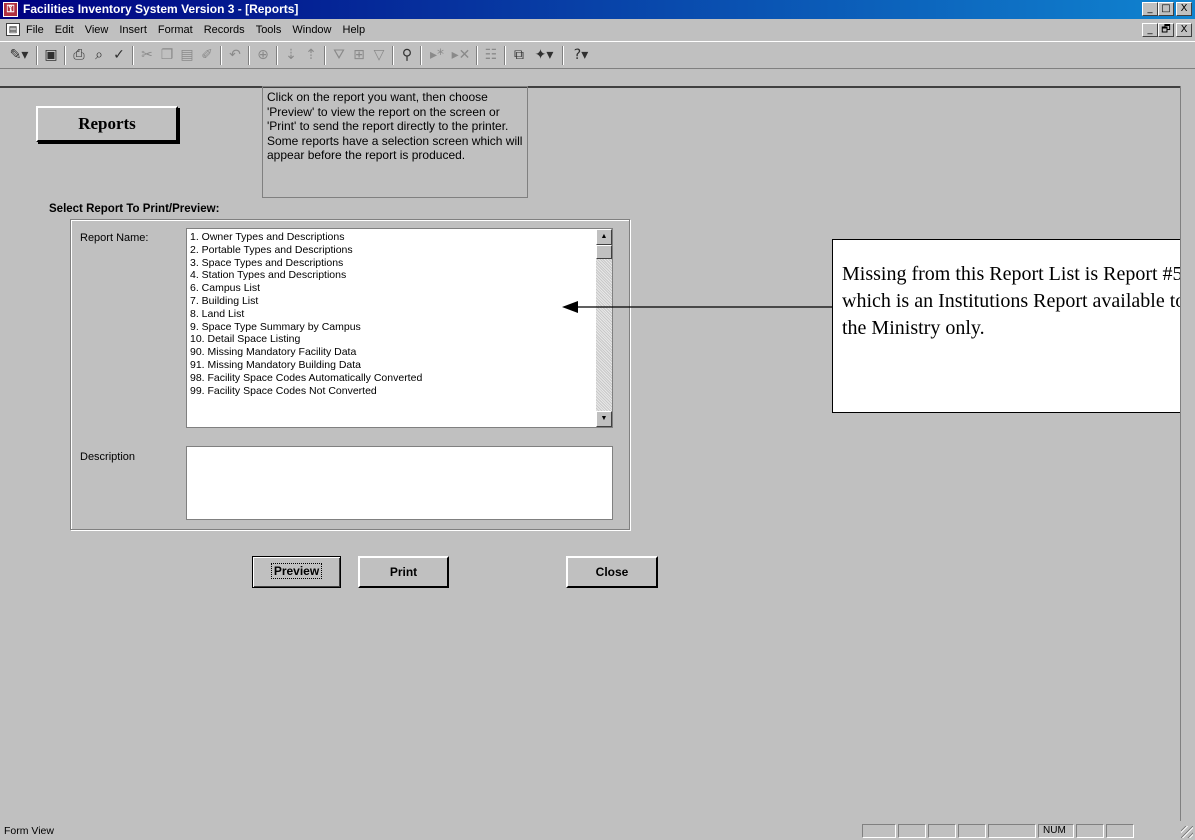  What do you see at coordinates (311, 30) in the screenshot?
I see `menu-window: Window` at bounding box center [311, 30].